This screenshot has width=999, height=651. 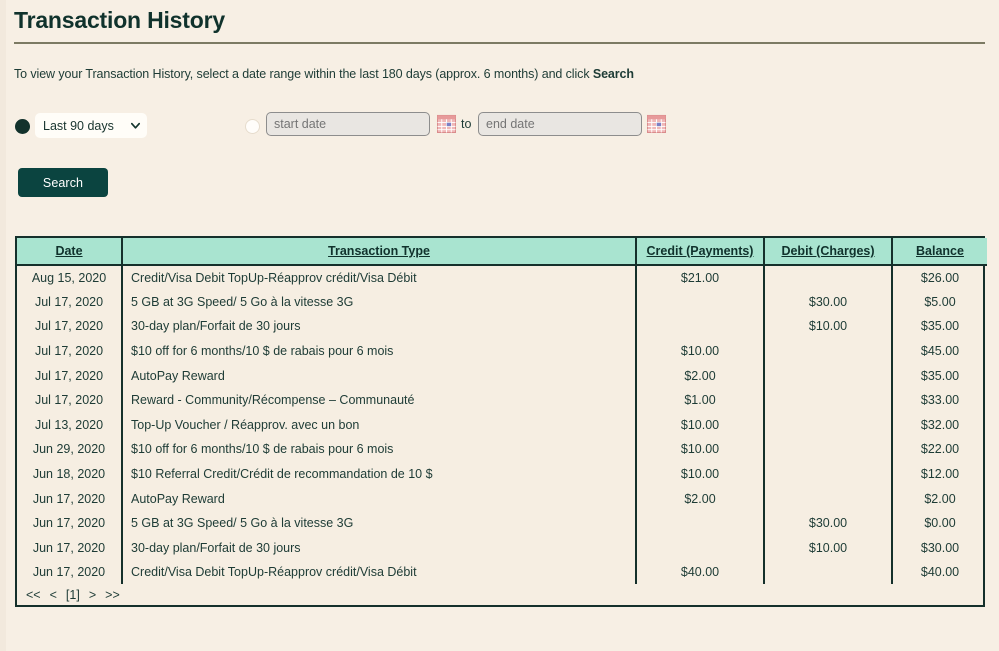 I want to click on end-date-input, so click(x=560, y=124).